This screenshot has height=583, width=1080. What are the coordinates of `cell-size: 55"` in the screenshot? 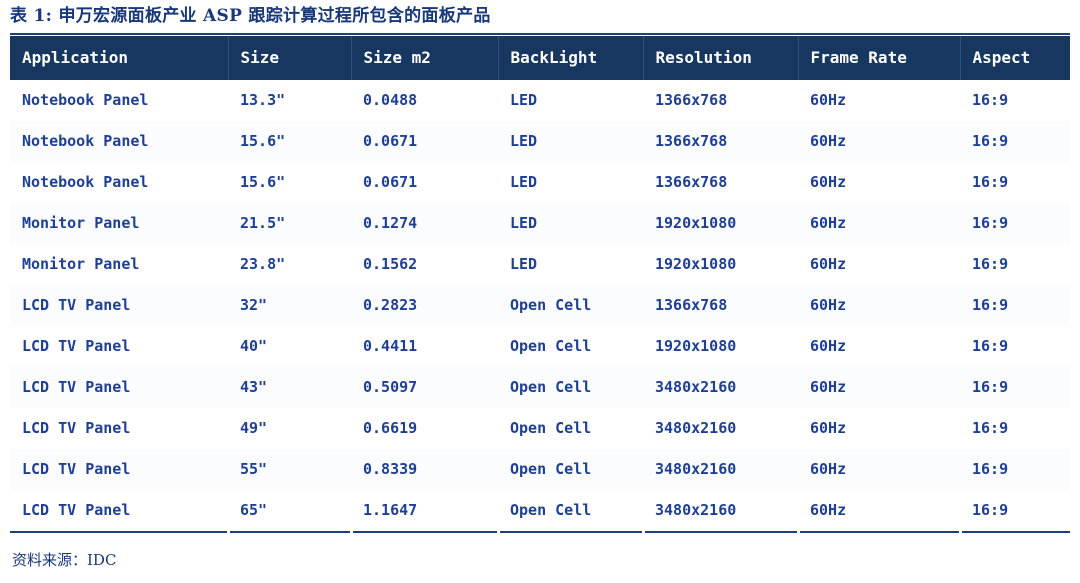 It's located at (289, 469).